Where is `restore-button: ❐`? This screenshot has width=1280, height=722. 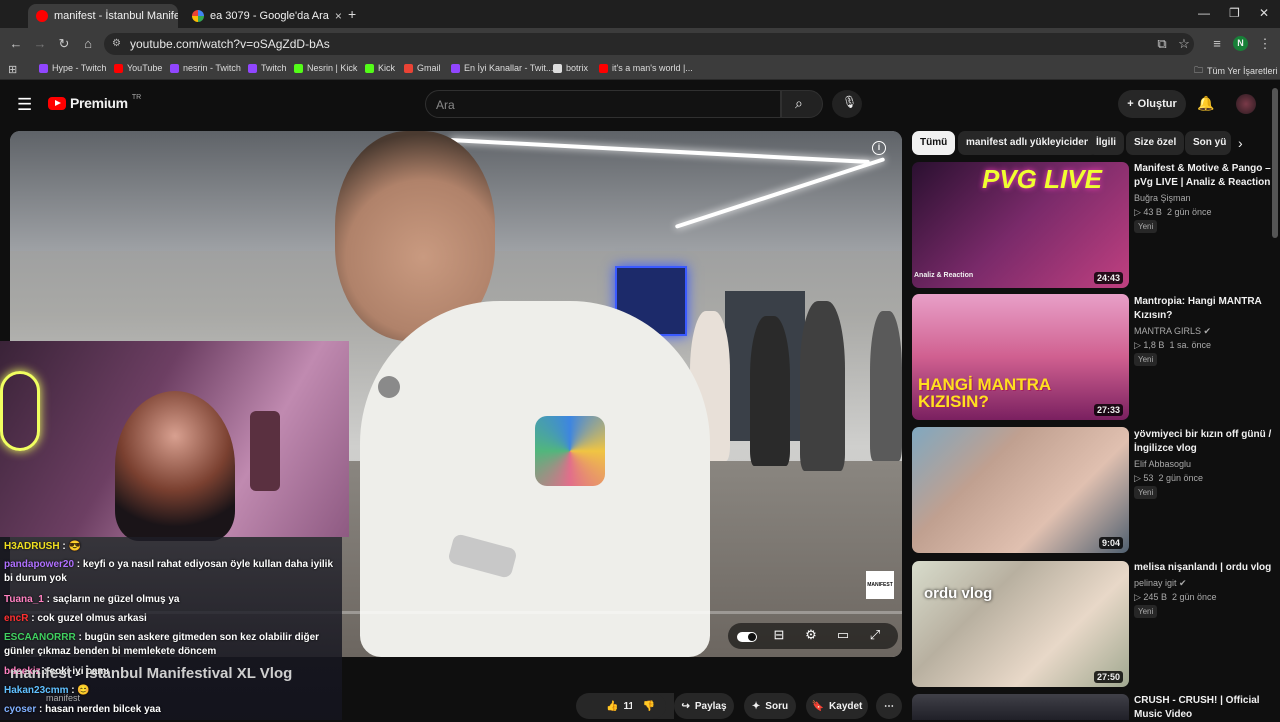 restore-button: ❐ is located at coordinates (1234, 13).